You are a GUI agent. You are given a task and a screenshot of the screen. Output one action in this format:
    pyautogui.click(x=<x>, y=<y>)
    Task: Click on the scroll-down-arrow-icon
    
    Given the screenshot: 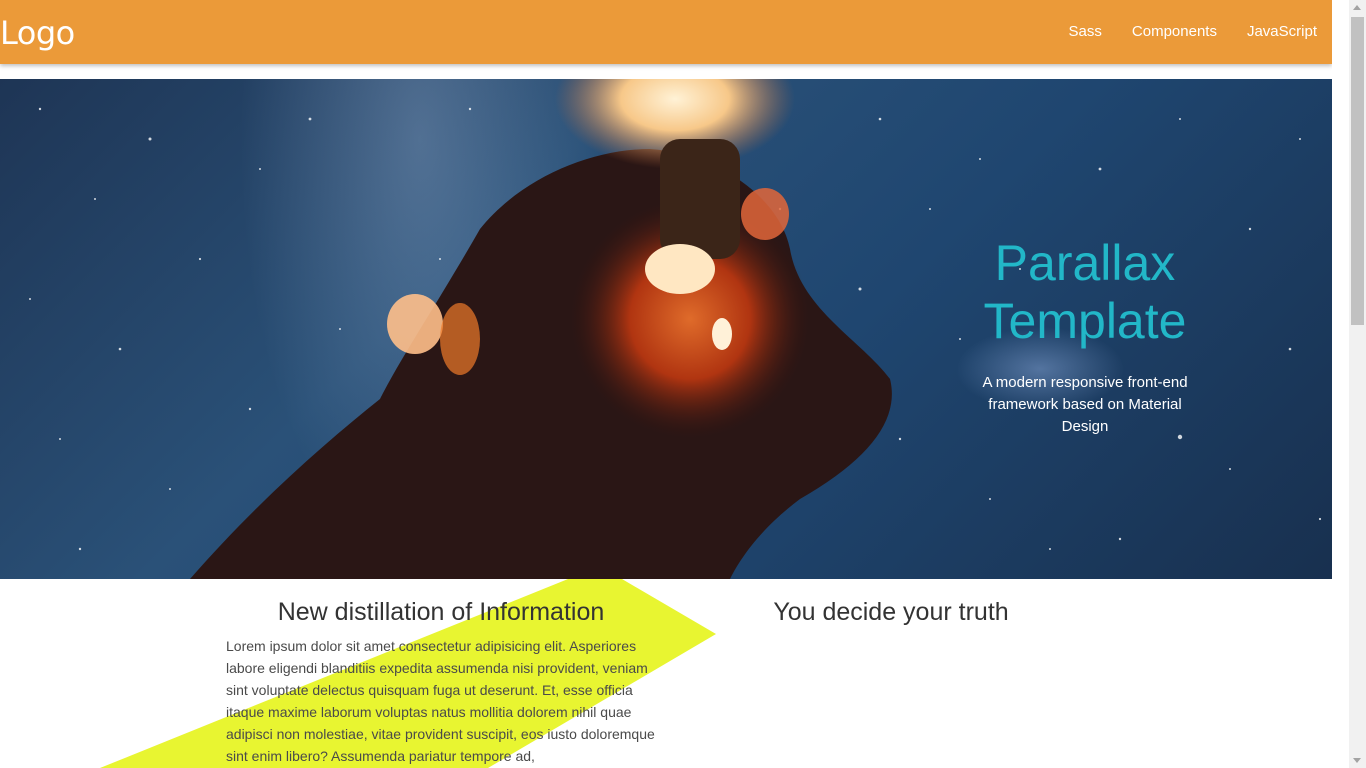 What is the action you would take?
    pyautogui.click(x=1357, y=760)
    